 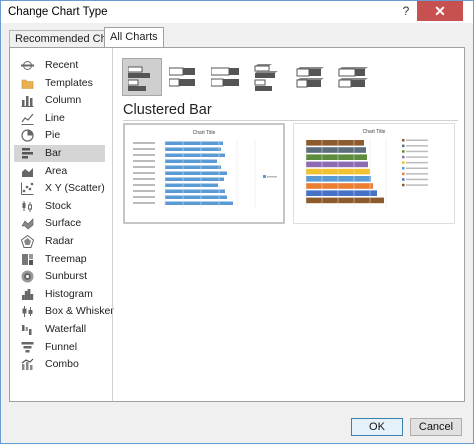 I want to click on footer-divider, so click(x=237, y=405).